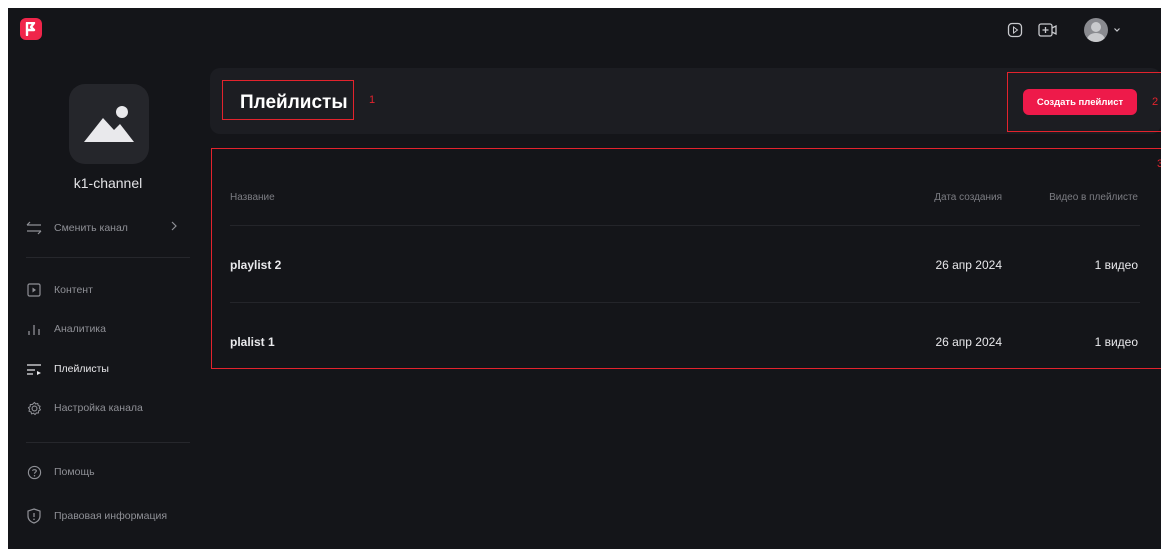 This screenshot has height=549, width=1161. I want to click on bar-chart-icon, so click(34, 329).